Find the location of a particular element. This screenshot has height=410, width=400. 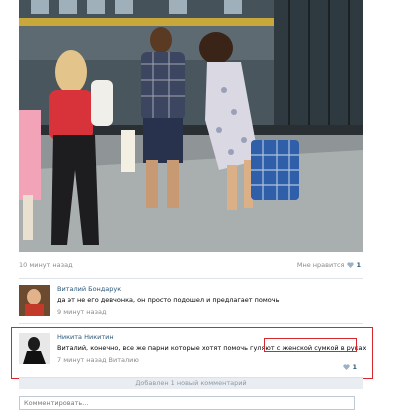

reply-to-link: Виталию is located at coordinates (124, 360).